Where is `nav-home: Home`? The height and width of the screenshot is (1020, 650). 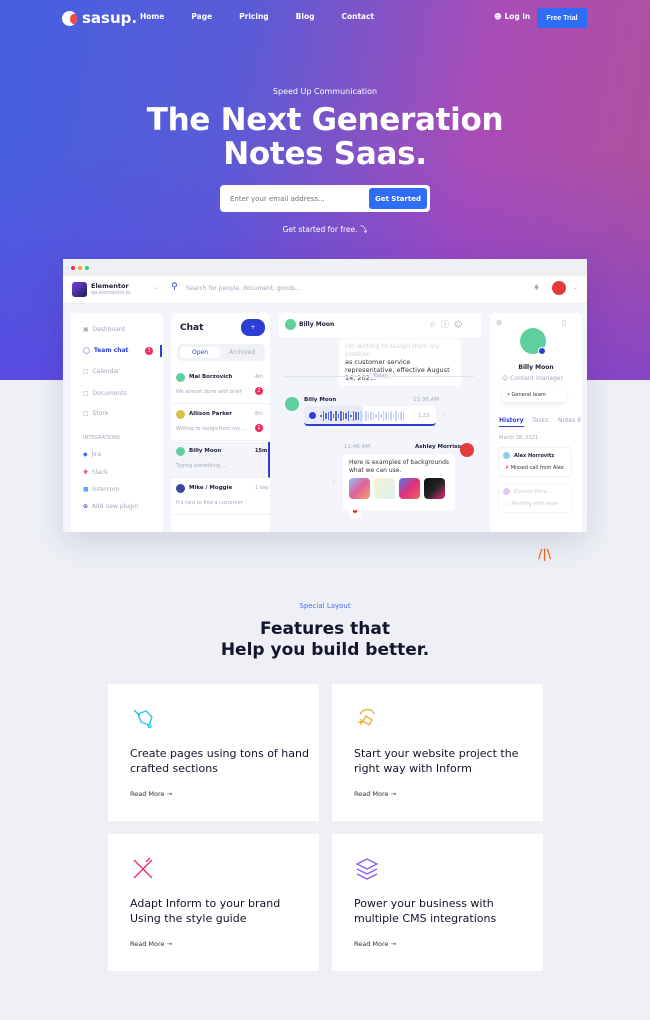 nav-home: Home is located at coordinates (152, 16).